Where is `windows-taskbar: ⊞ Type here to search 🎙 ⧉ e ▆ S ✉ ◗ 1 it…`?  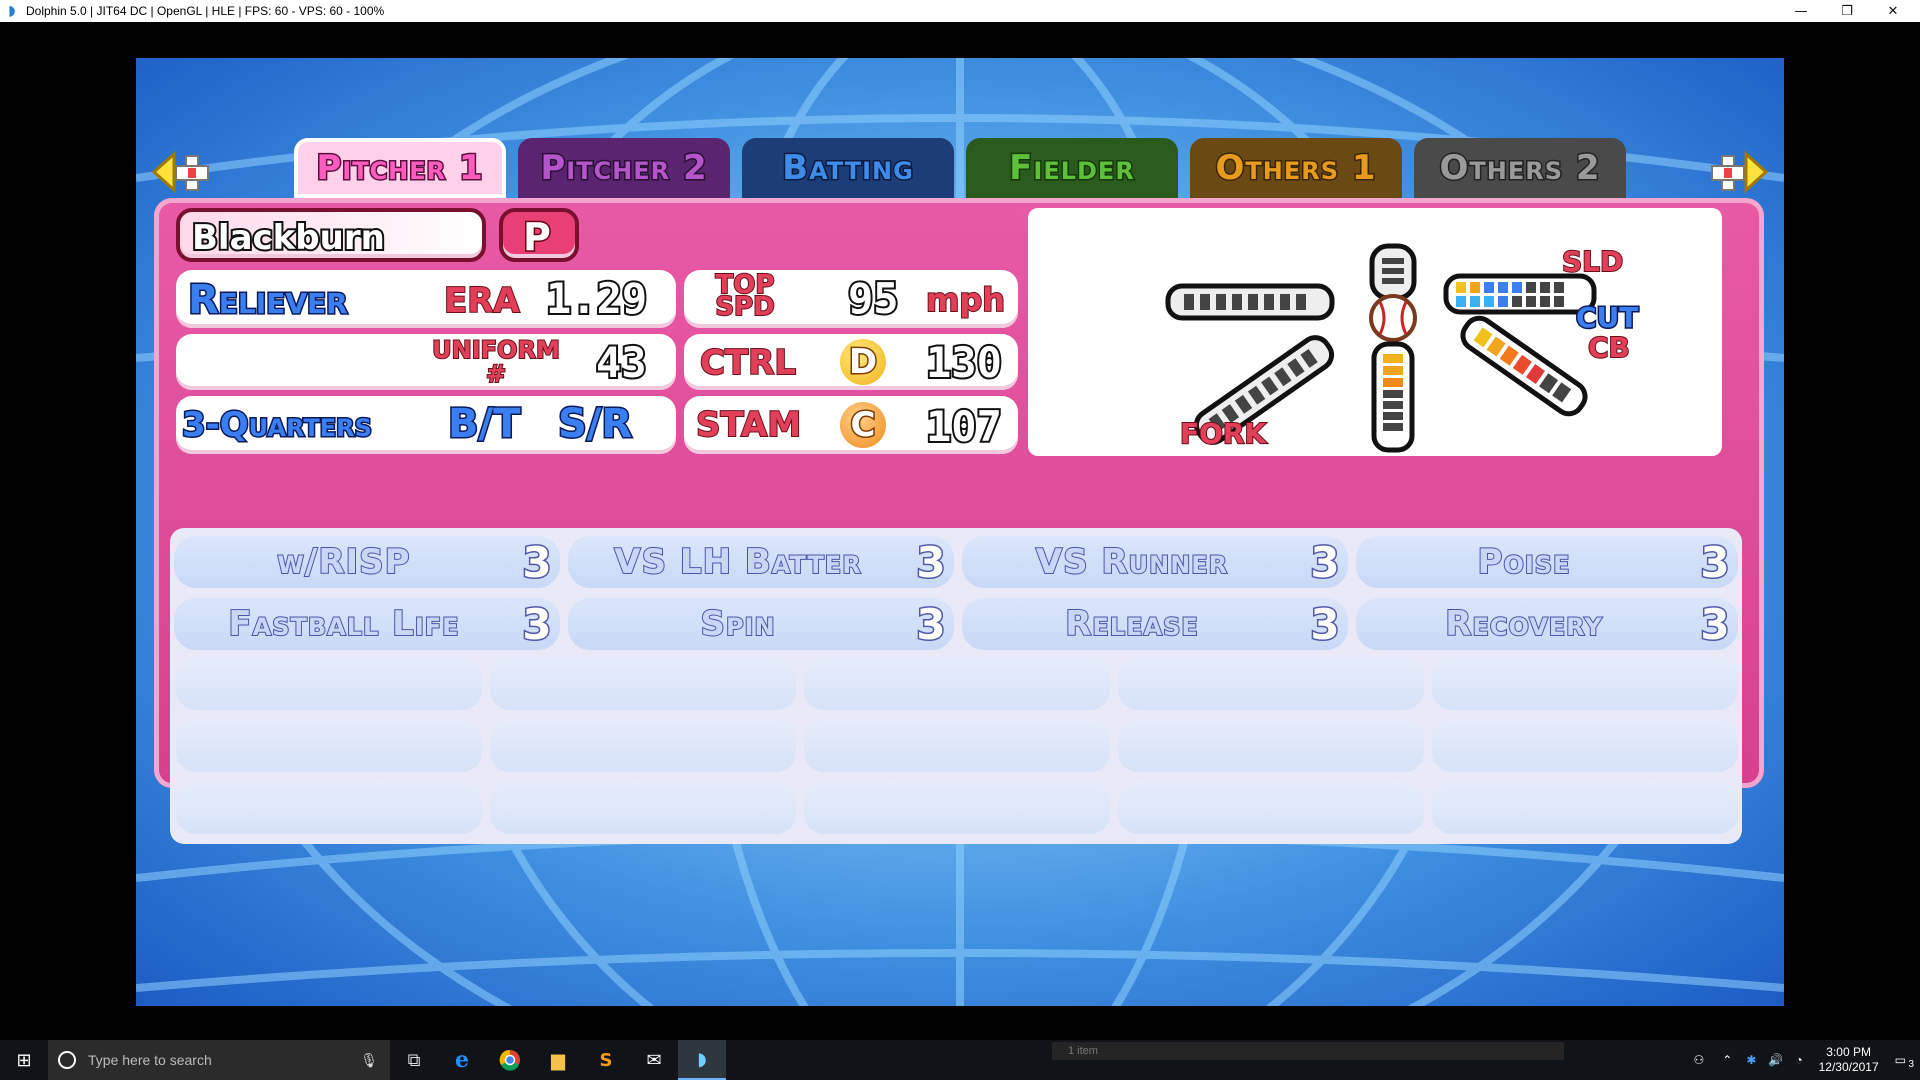
windows-taskbar: ⊞ Type here to search 🎙 ⧉ e ▆ S ✉ ◗ 1 it… is located at coordinates (960, 1060).